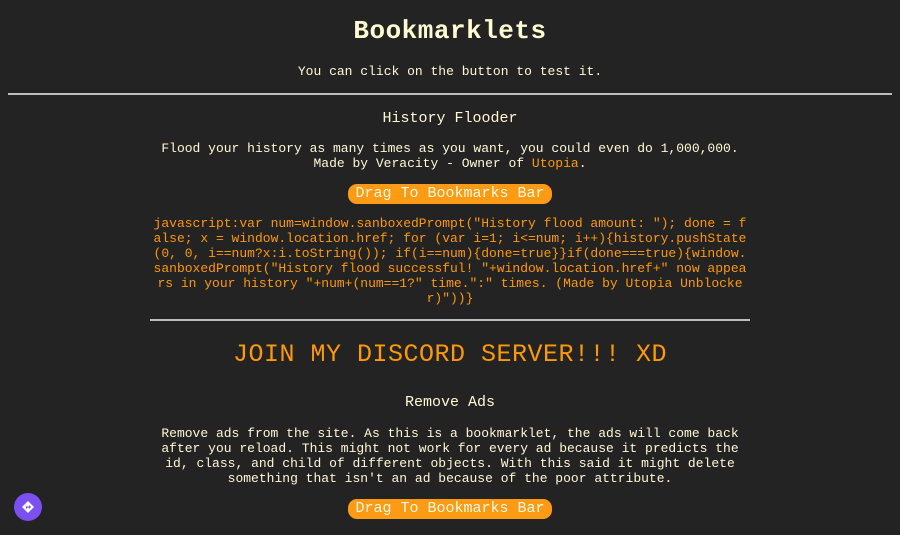  Describe the element at coordinates (450, 118) in the screenshot. I see `history-flooder-title: History Flooder` at that location.